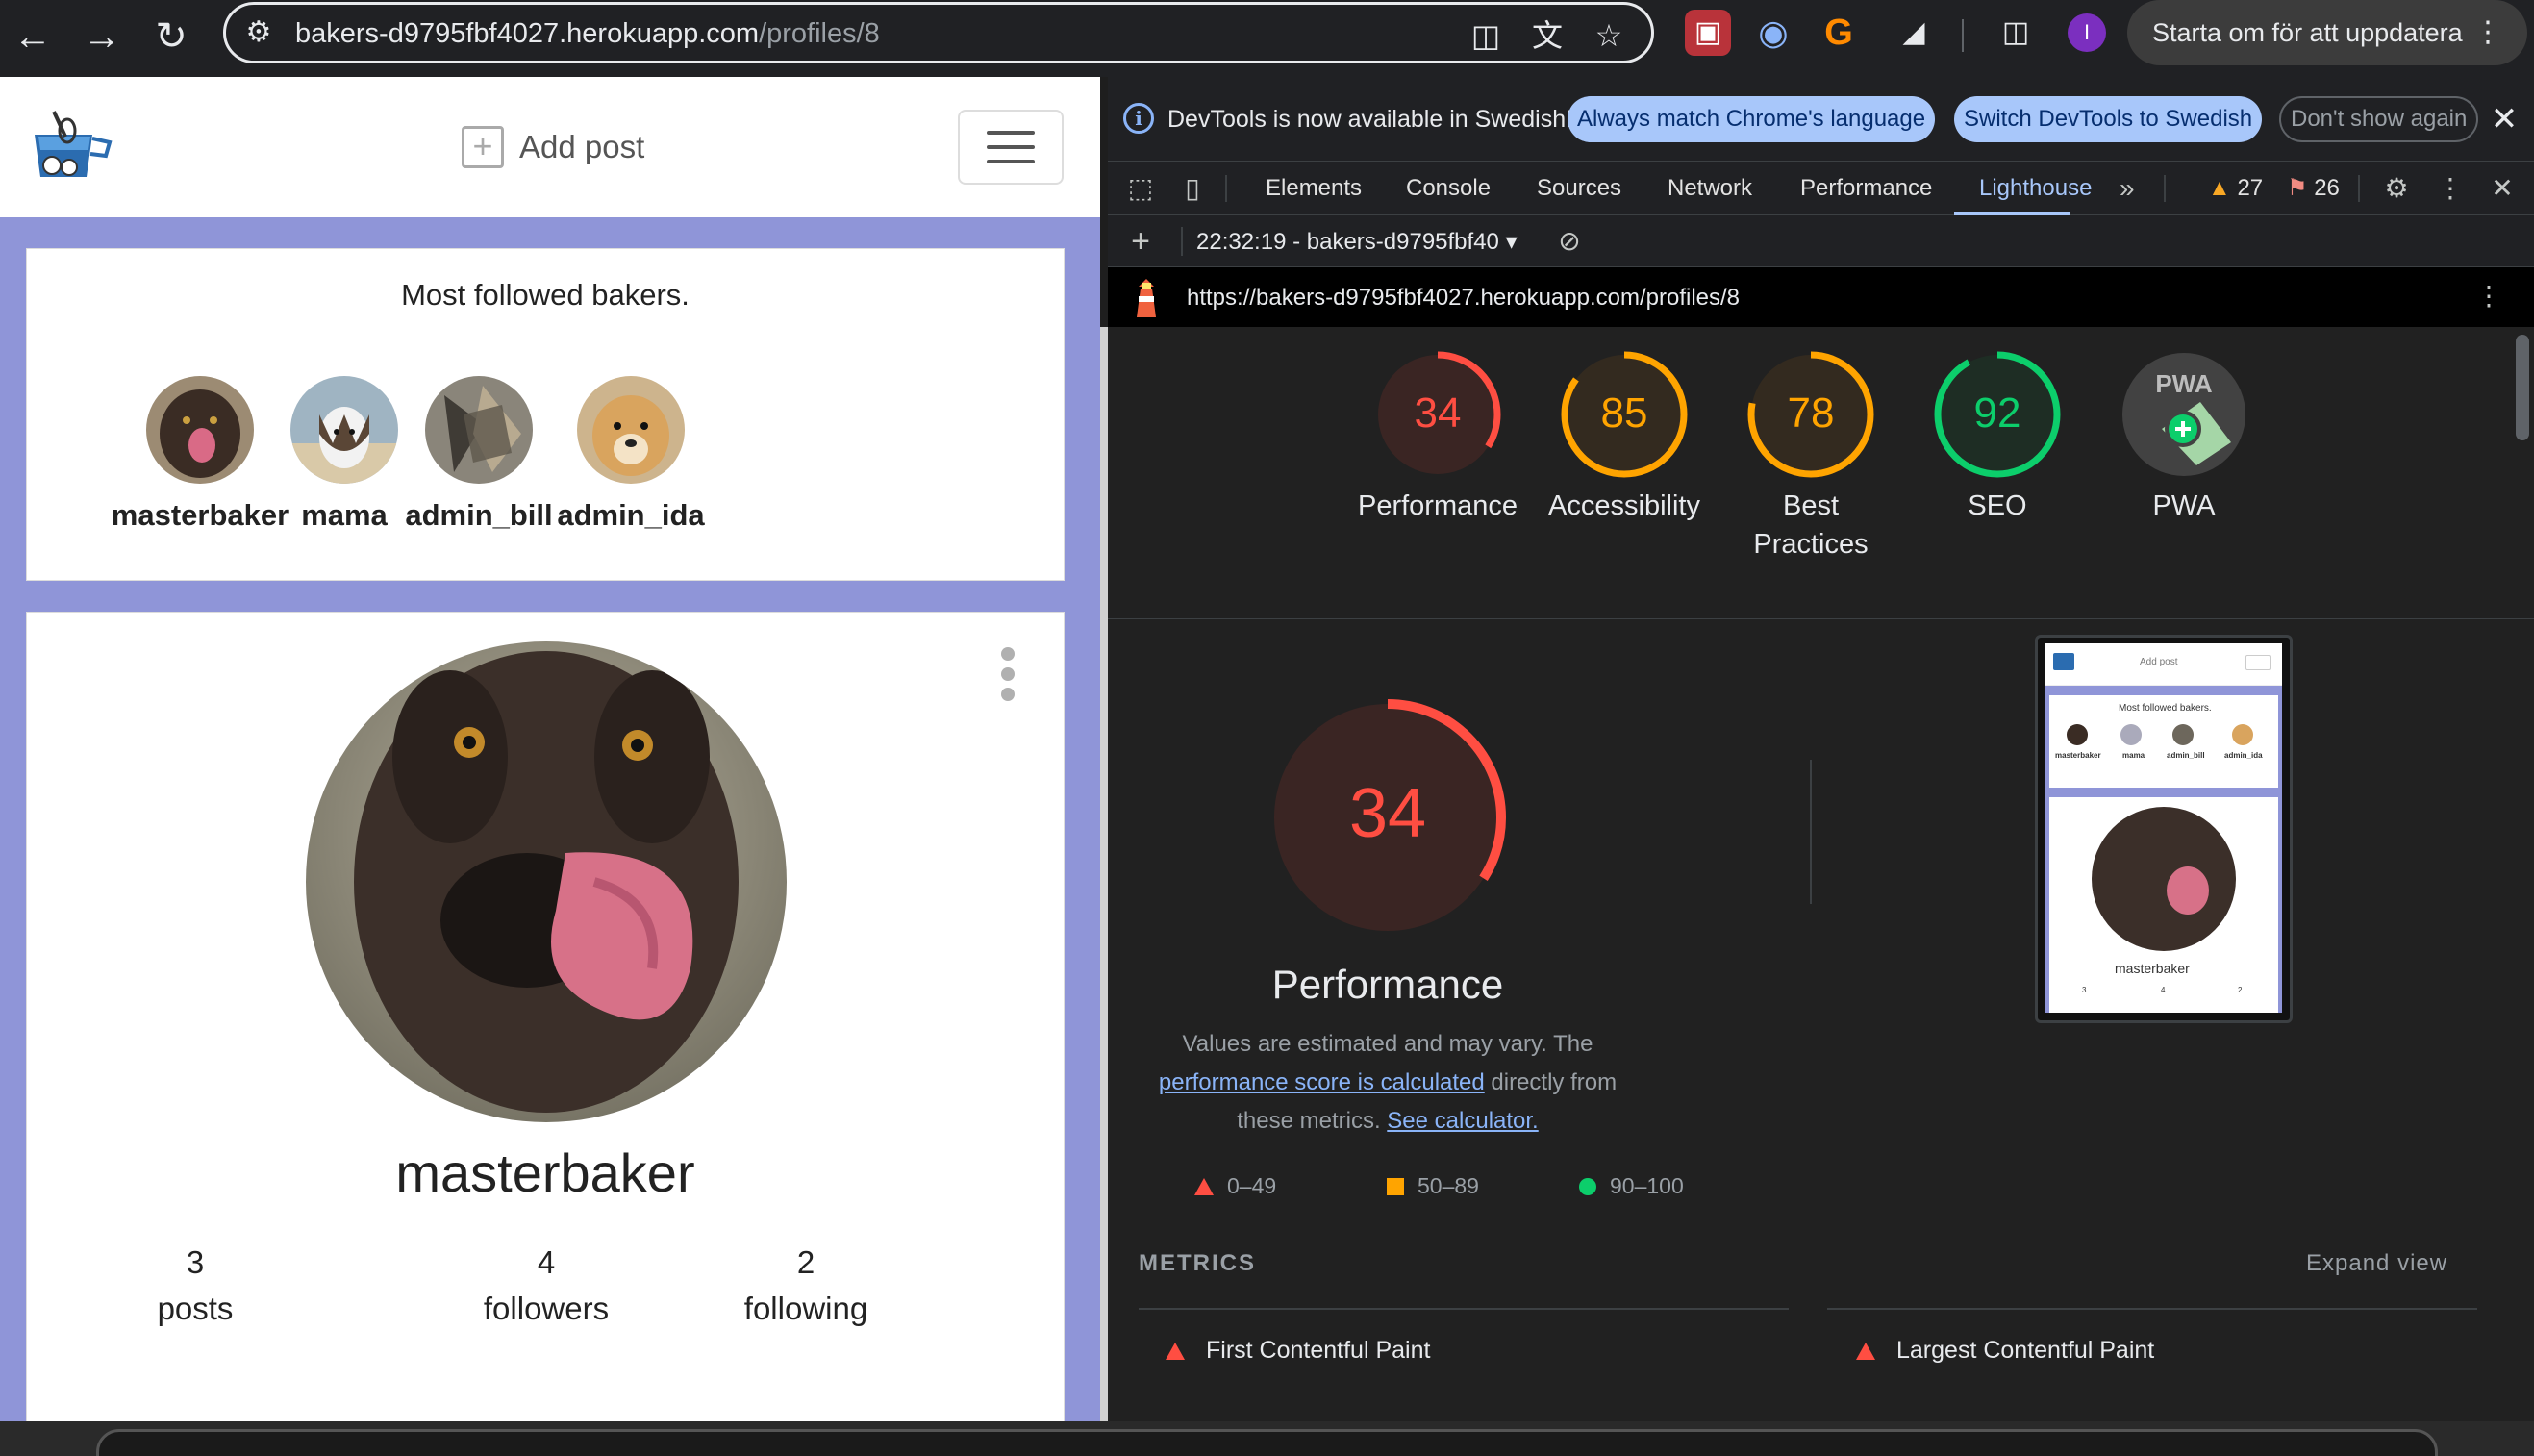 Image resolution: width=2534 pixels, height=1456 pixels. I want to click on panel-resize-handle, so click(1104, 202).